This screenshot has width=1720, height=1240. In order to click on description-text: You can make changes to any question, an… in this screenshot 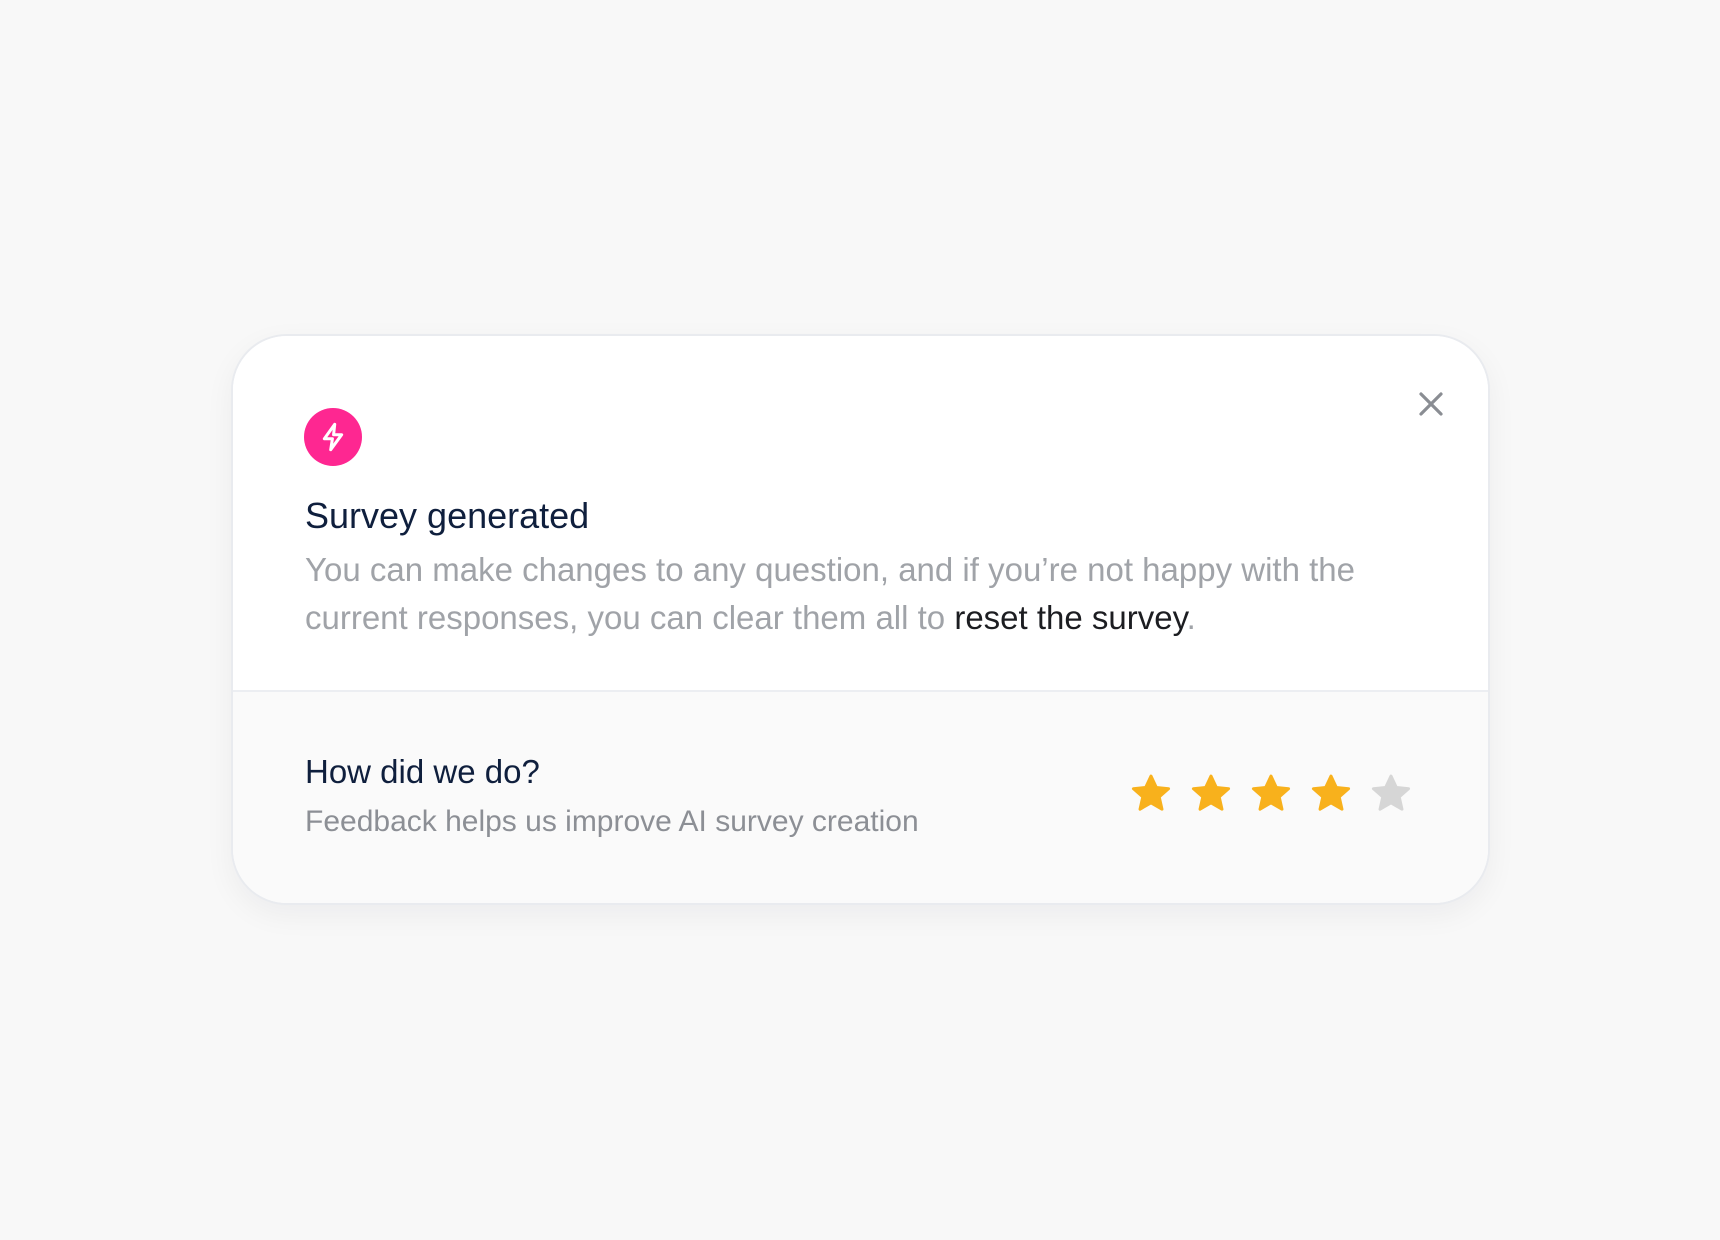, I will do `click(830, 593)`.